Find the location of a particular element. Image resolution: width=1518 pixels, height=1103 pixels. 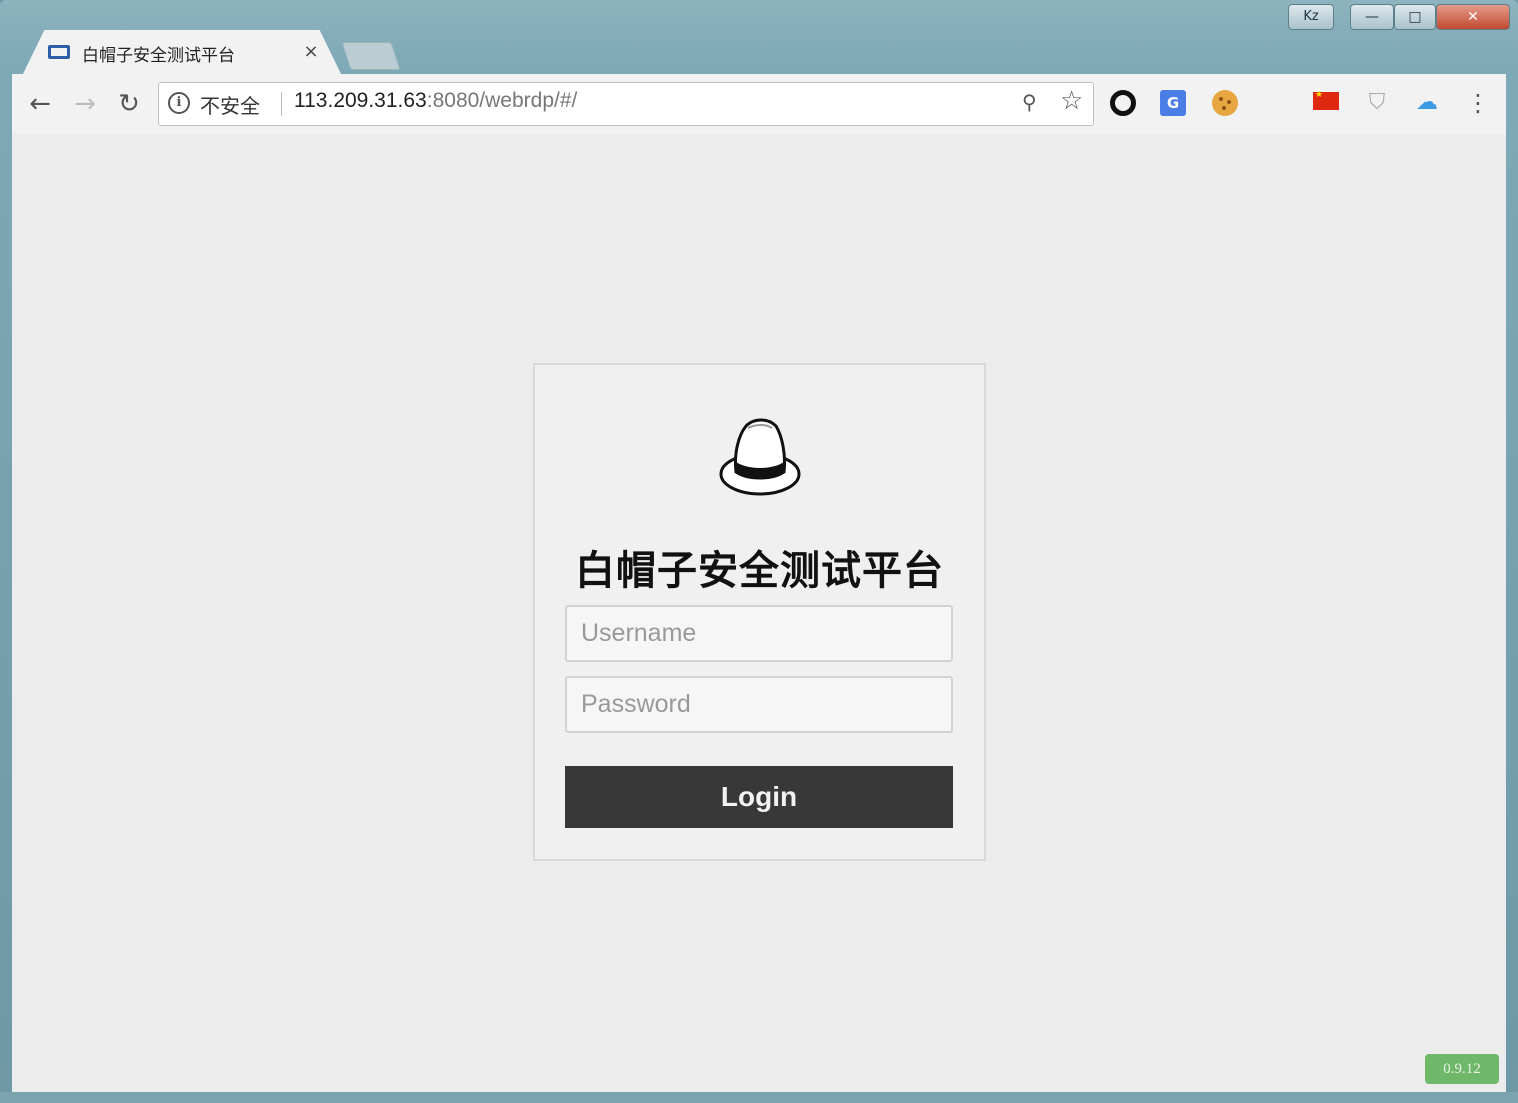

tab-favicon-icon is located at coordinates (59, 52).